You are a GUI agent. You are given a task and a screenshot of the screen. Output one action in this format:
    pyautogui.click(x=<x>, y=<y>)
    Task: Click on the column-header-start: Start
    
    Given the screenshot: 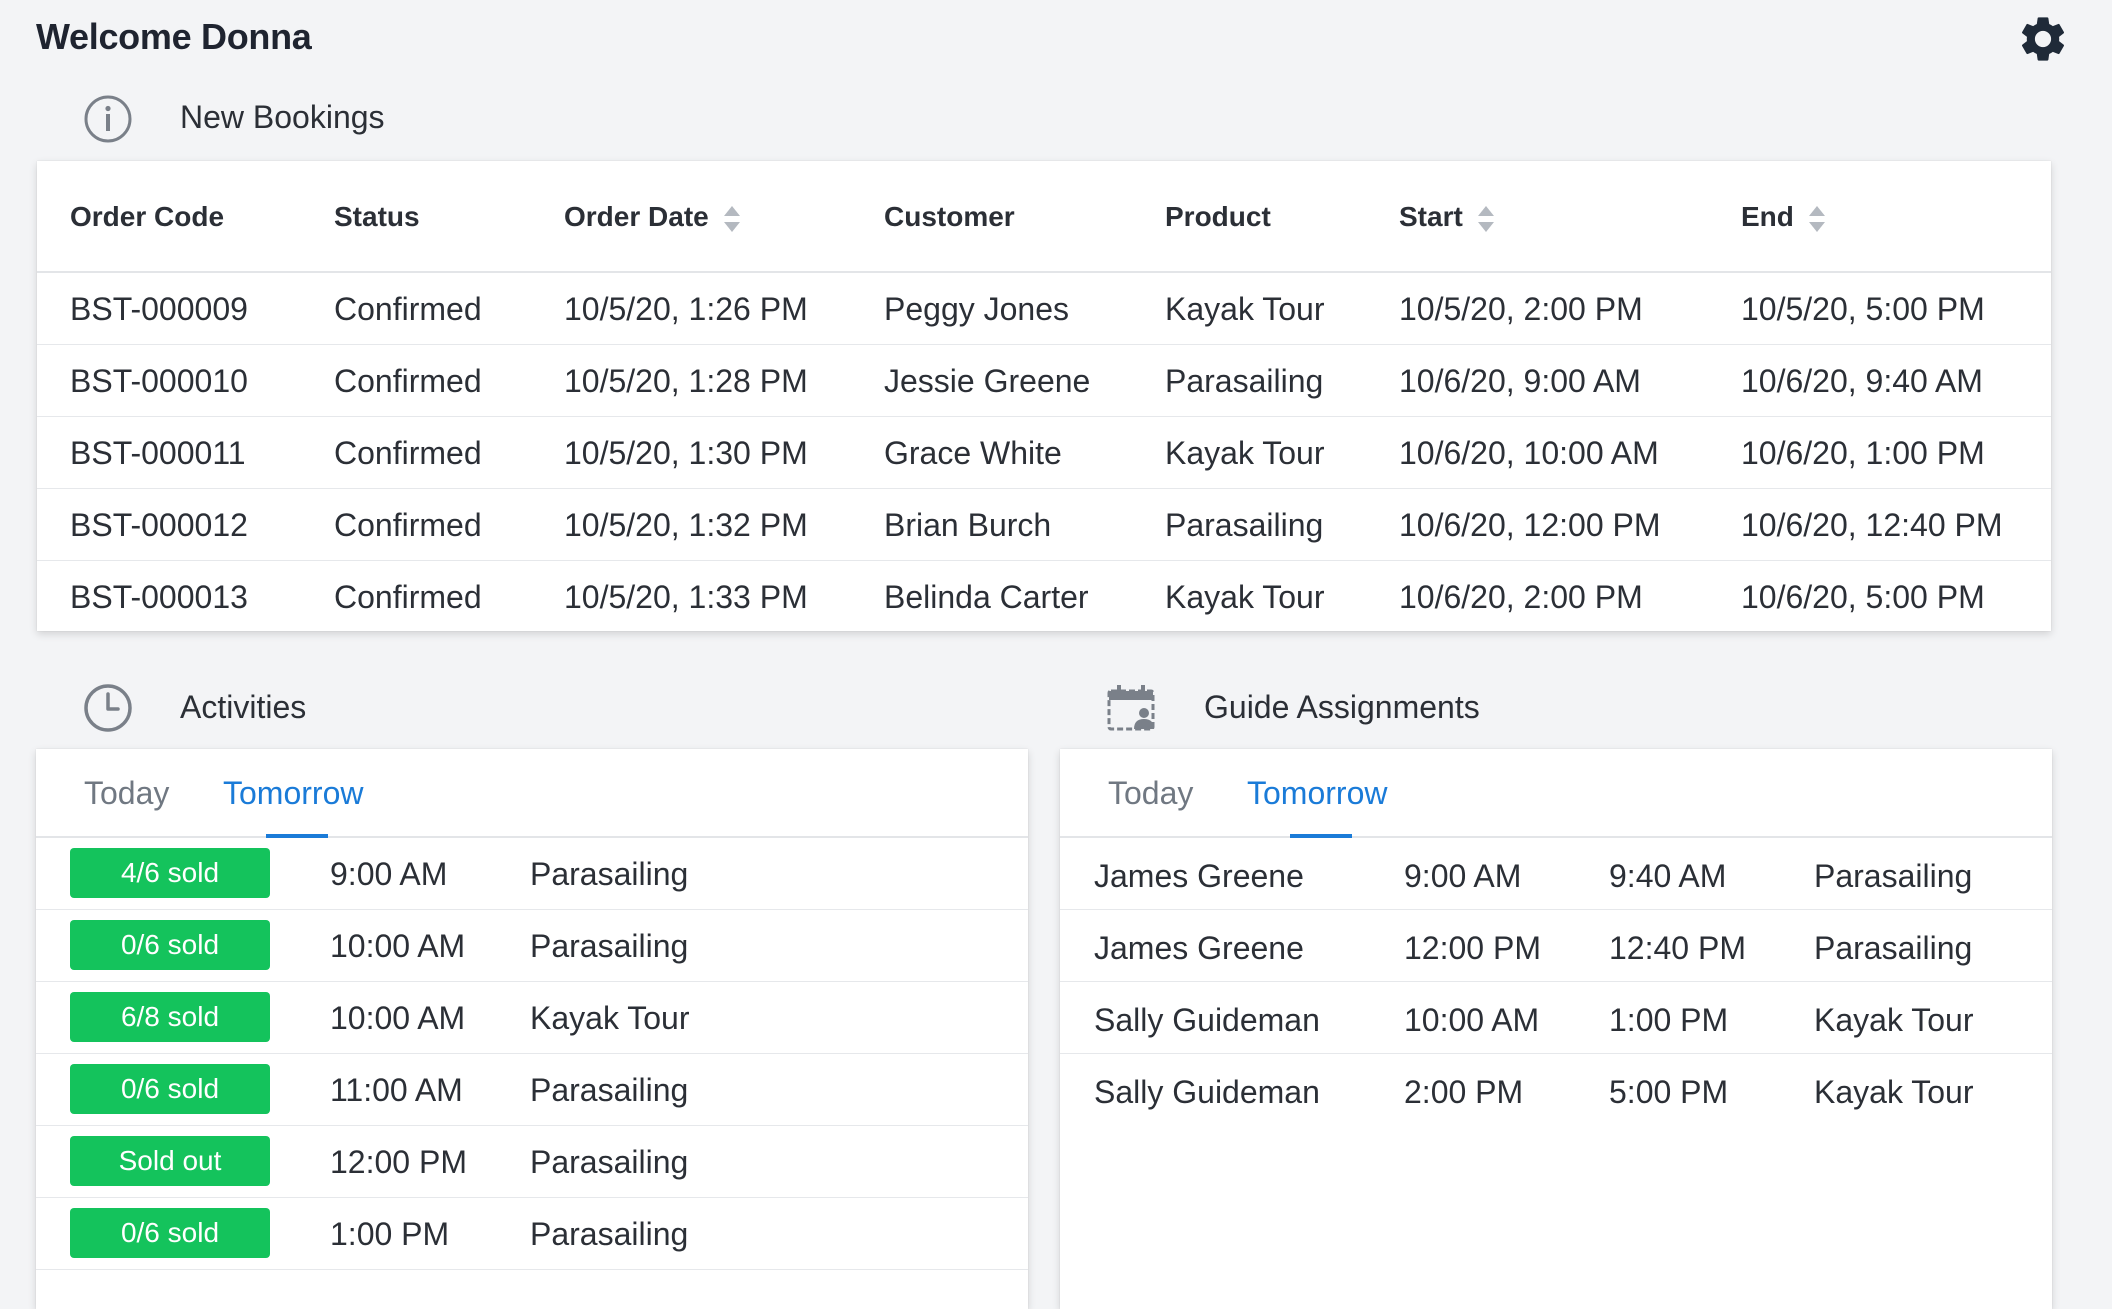 What is the action you would take?
    pyautogui.click(x=1447, y=217)
    